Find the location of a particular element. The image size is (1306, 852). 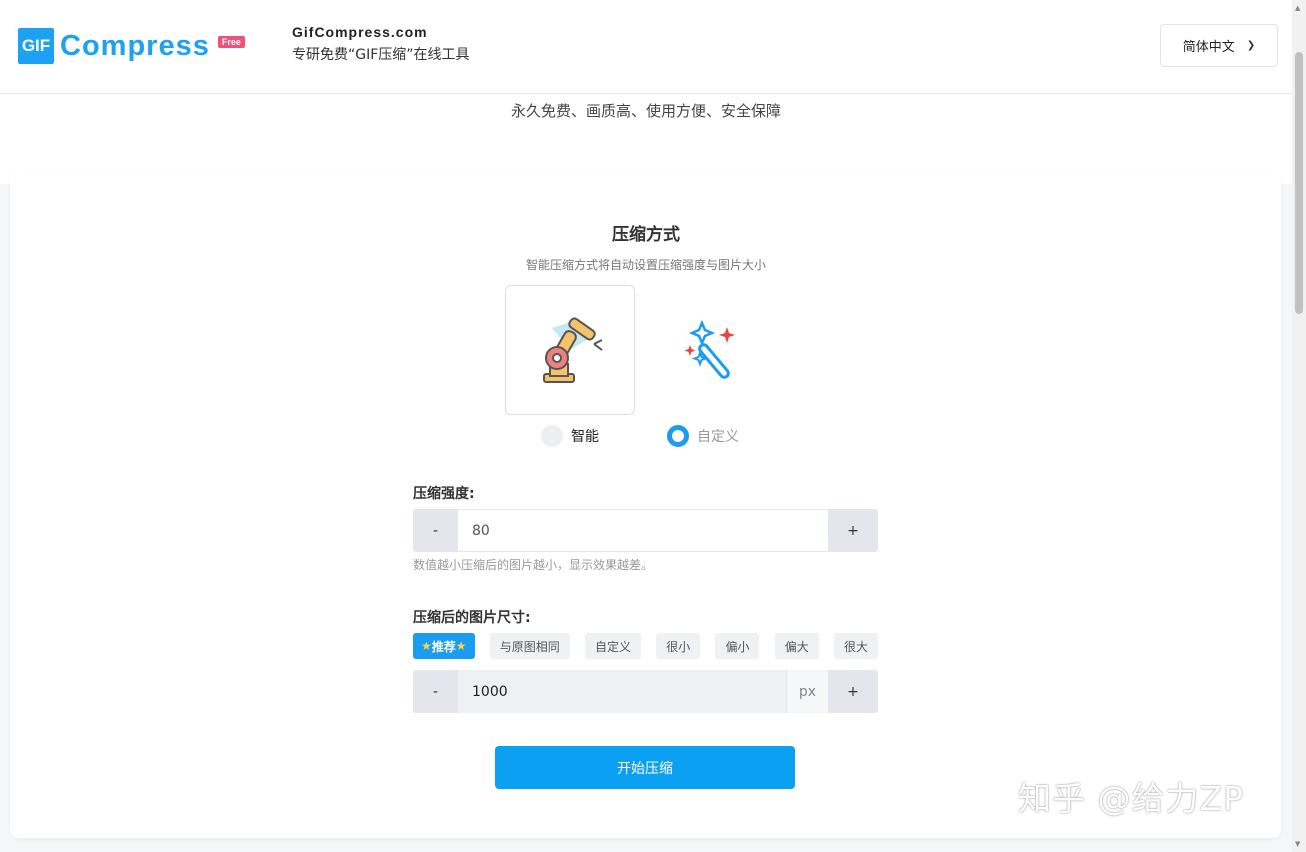

radio-custom-label: 自定义 is located at coordinates (718, 437).